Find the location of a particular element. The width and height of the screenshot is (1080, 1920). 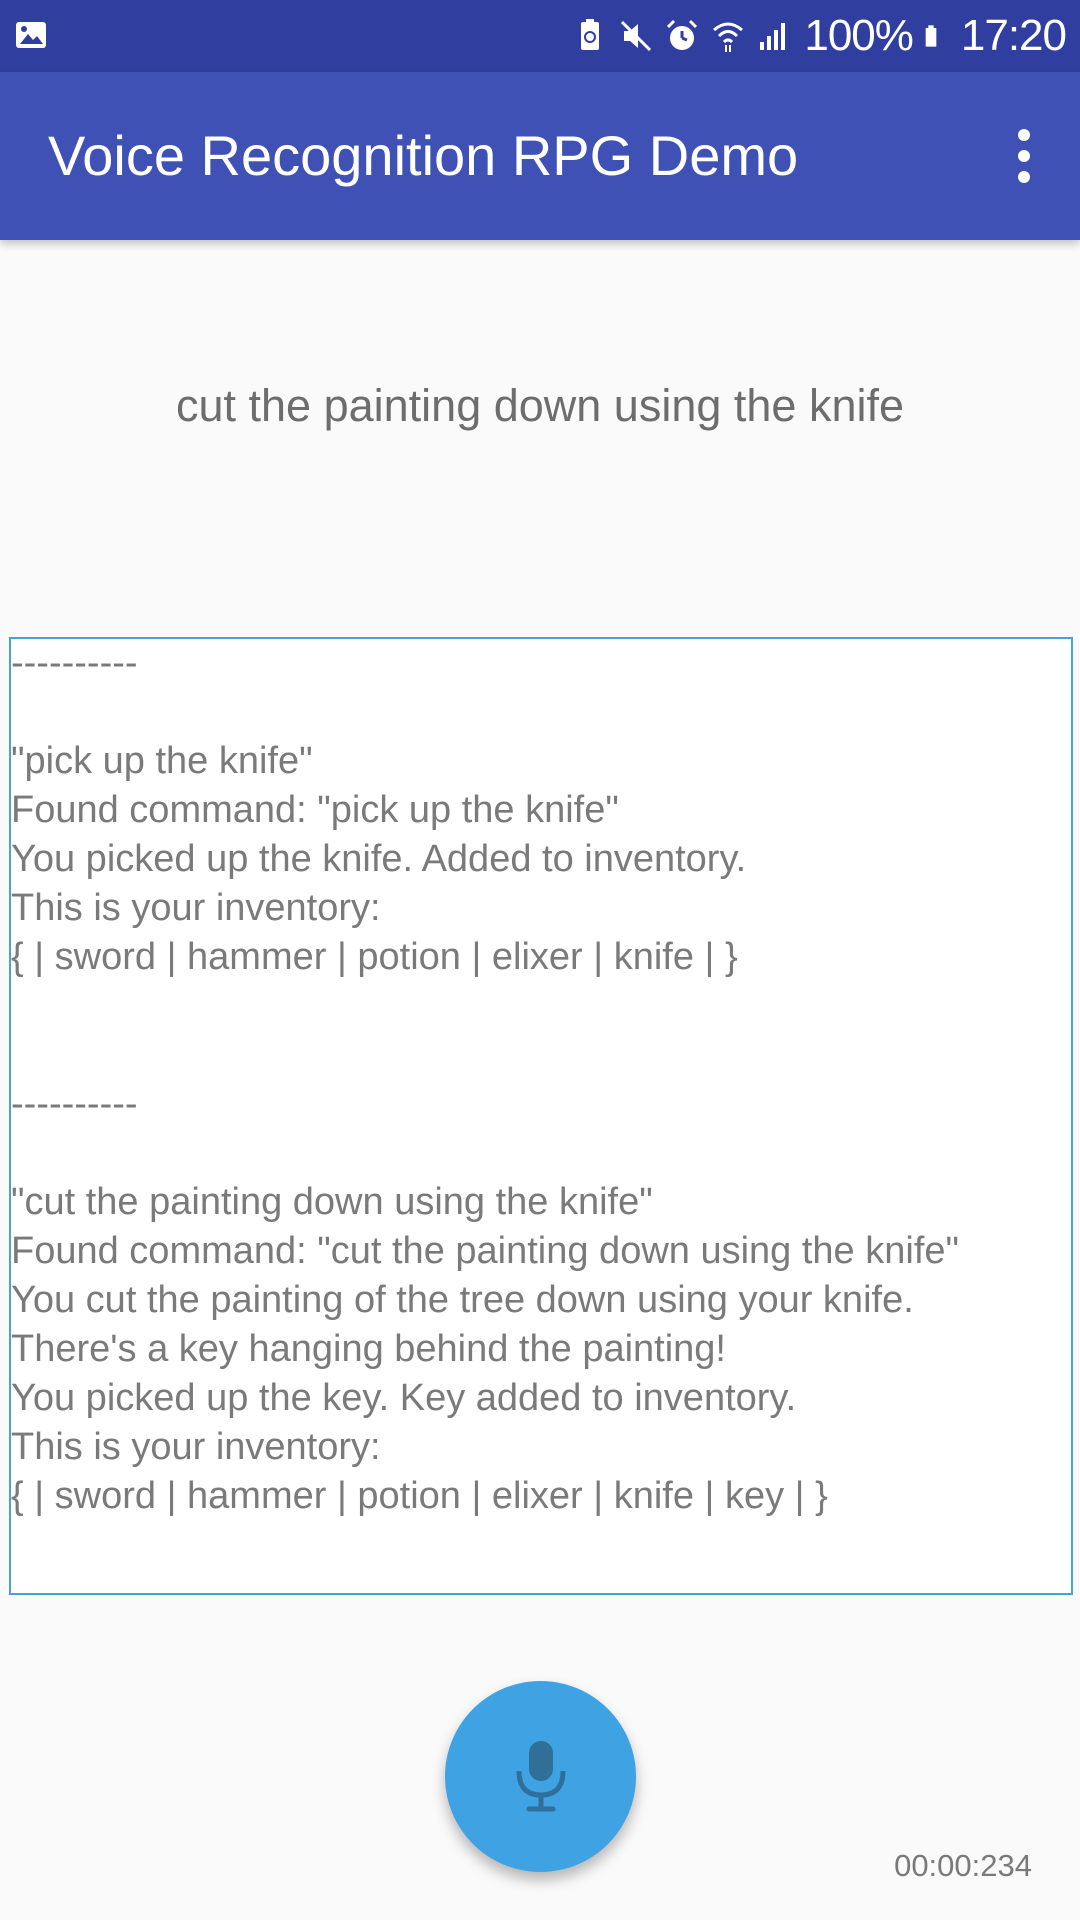

clock: 17:20 is located at coordinates (1013, 35).